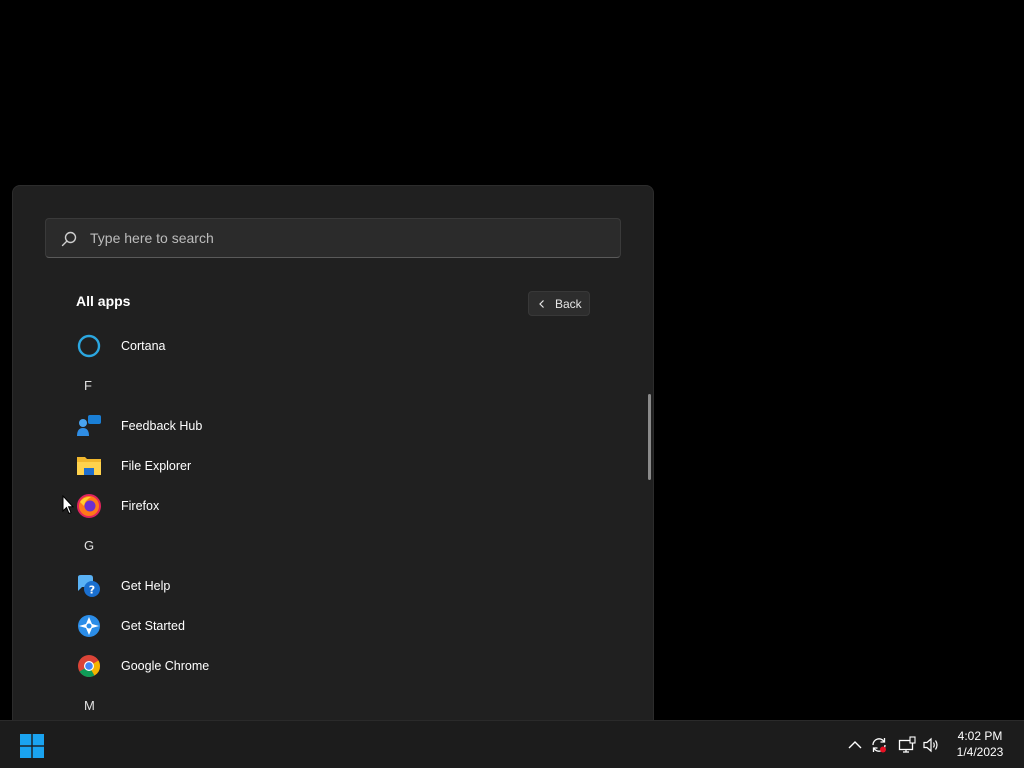  Describe the element at coordinates (89, 626) in the screenshot. I see `get-started-icon` at that location.